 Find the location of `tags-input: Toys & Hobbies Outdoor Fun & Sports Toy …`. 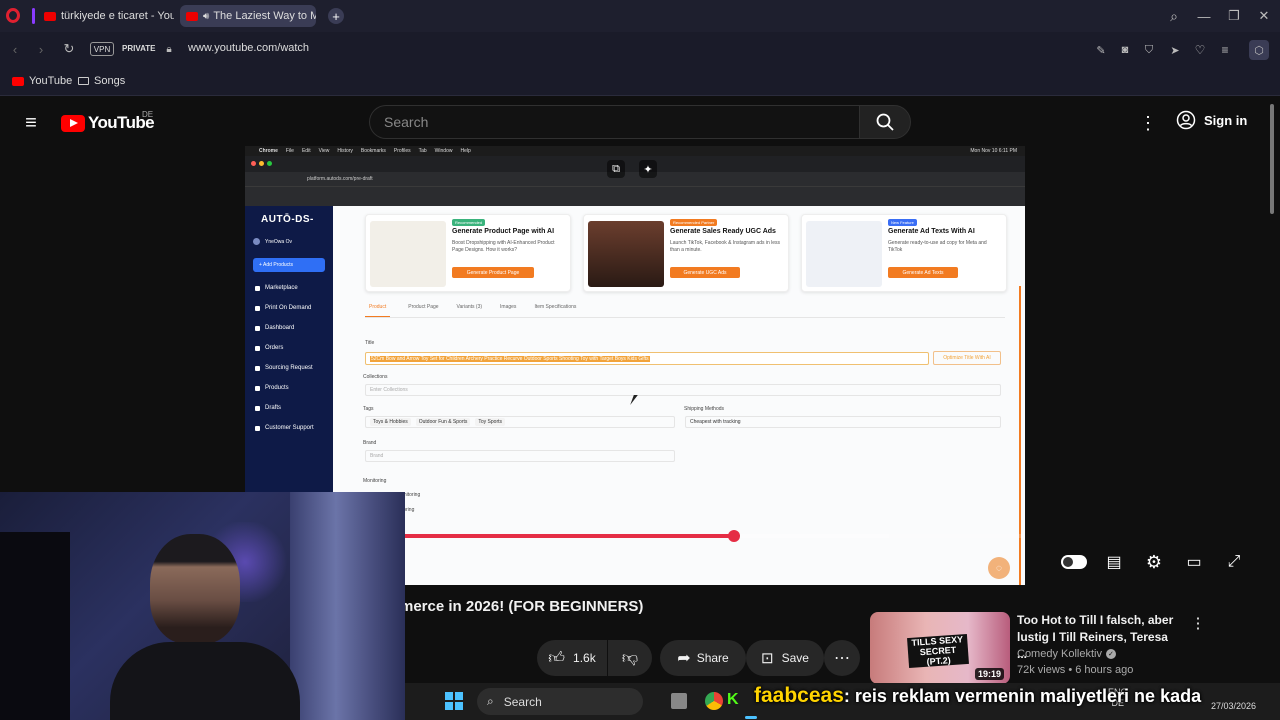

tags-input: Toys & Hobbies Outdoor Fun & Sports Toy … is located at coordinates (520, 422).